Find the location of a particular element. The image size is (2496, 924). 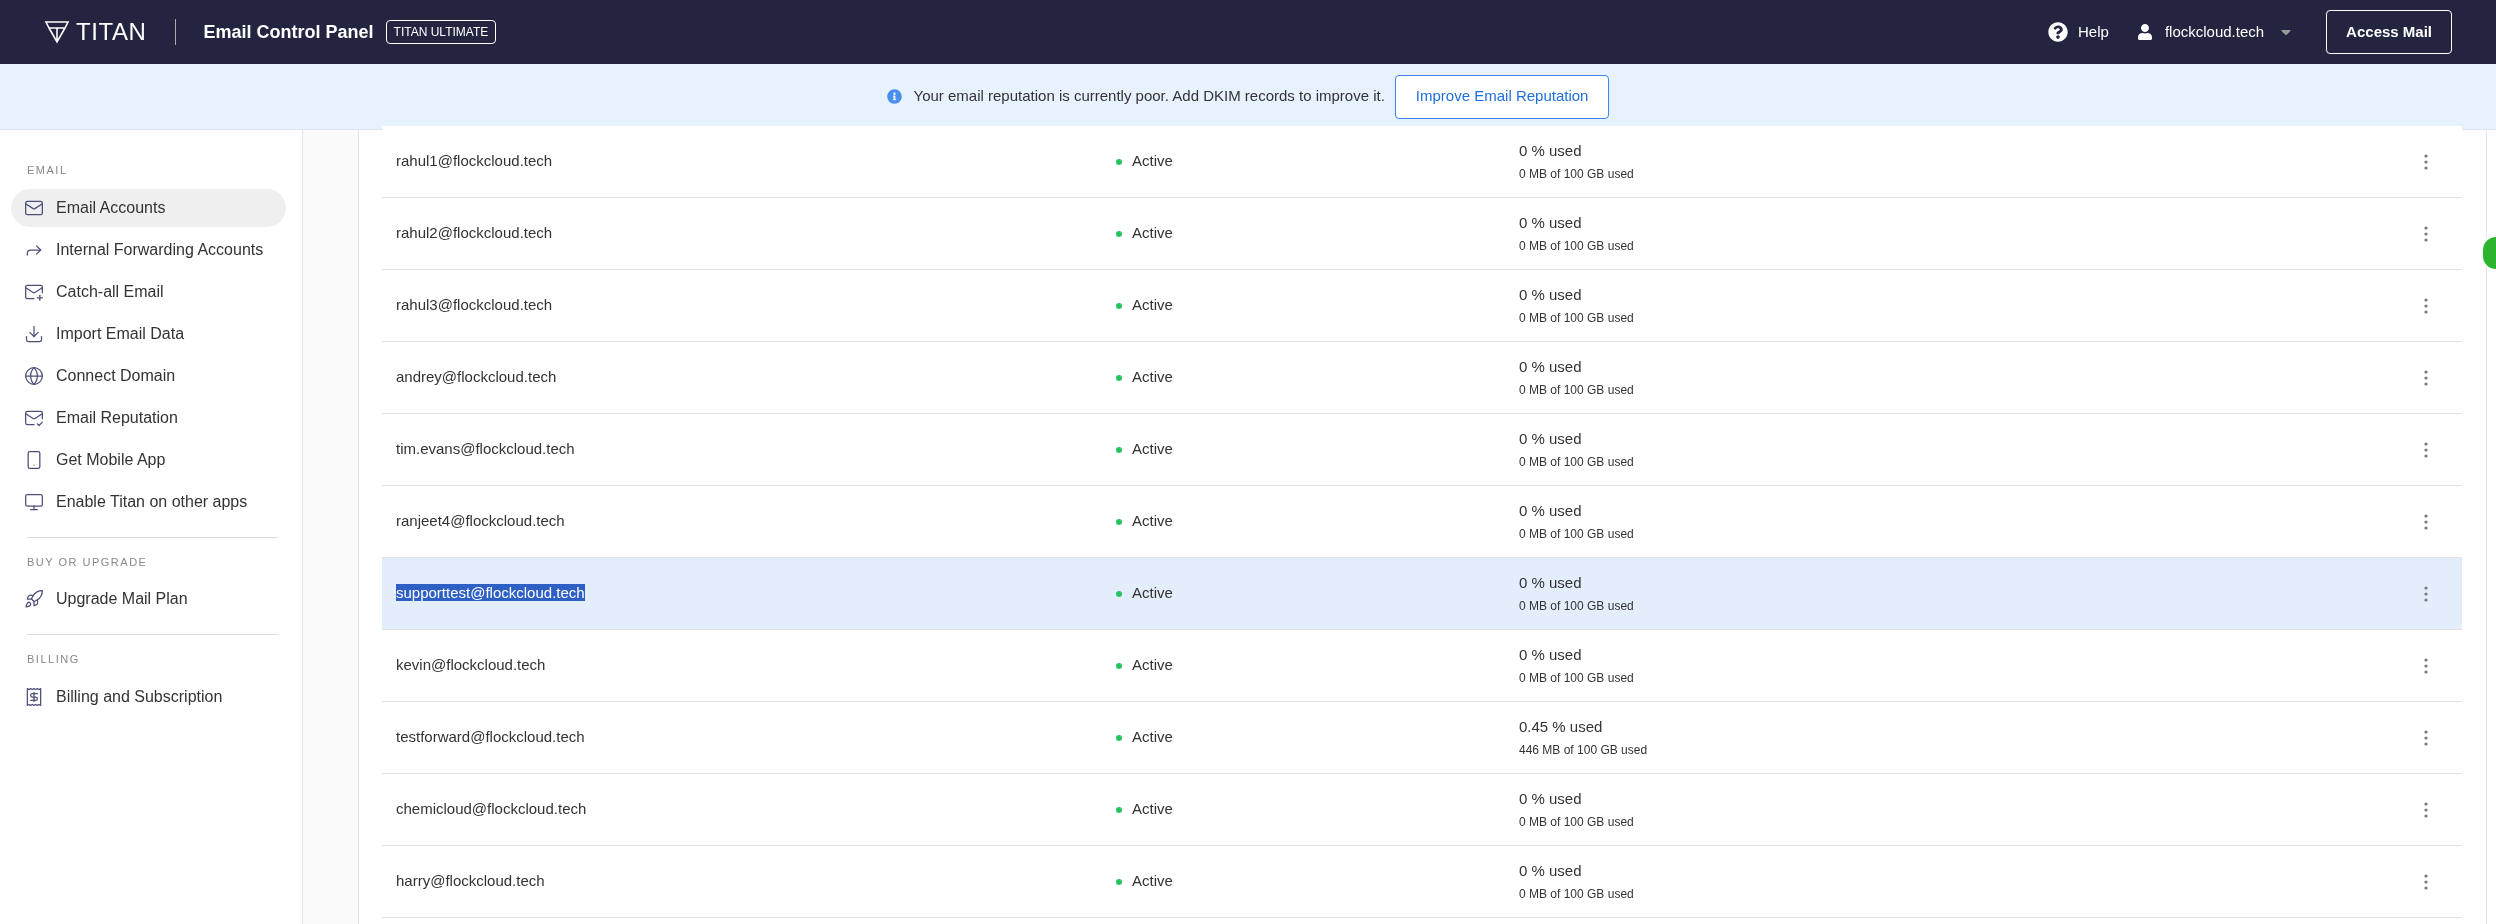

account-row: rahul1@flockcloud.tech Active 0 % used 0 MB of 100 GB used is located at coordinates (1422, 162).